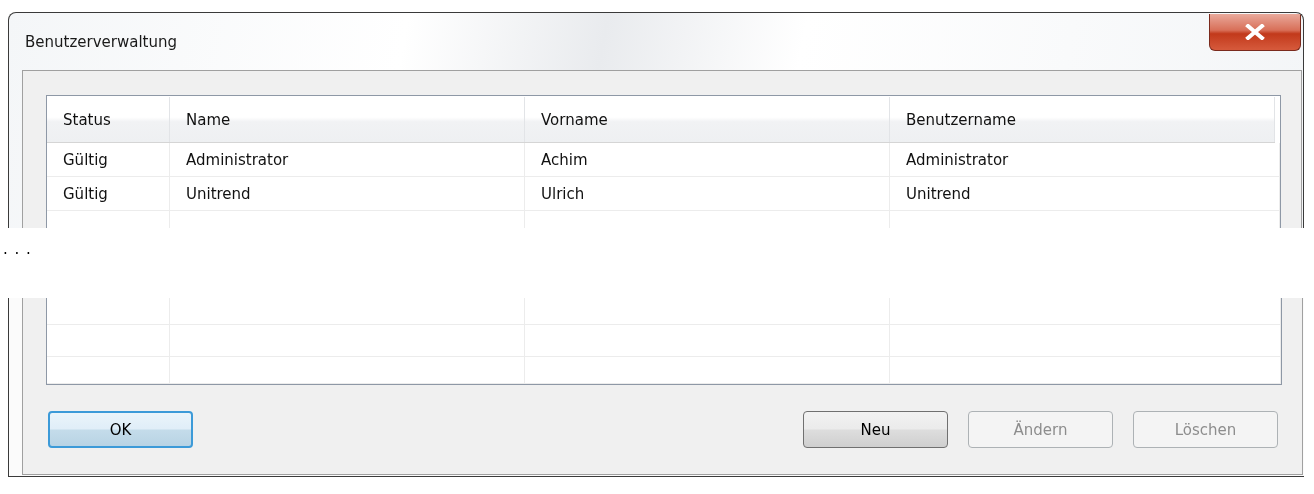 The image size is (1314, 494). What do you see at coordinates (17, 249) in the screenshot?
I see `omission-marker: . . .` at bounding box center [17, 249].